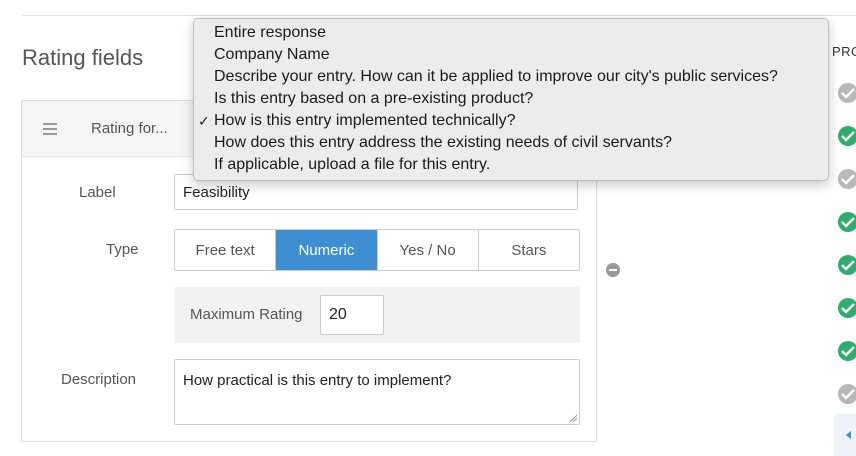 The image size is (856, 456). Describe the element at coordinates (528, 250) in the screenshot. I see `type-option-stars: Stars` at that location.